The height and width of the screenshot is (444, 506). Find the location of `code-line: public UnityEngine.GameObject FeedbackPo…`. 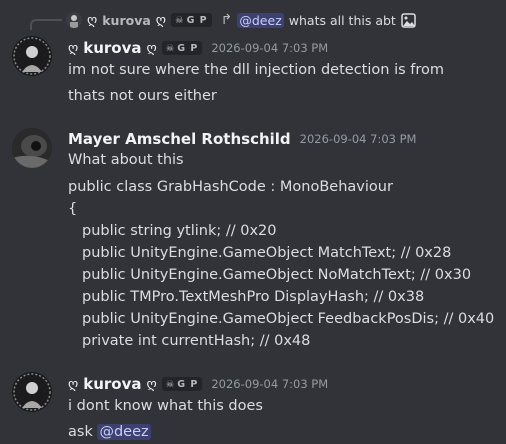

code-line: public UnityEngine.GameObject FeedbackPo… is located at coordinates (288, 319).